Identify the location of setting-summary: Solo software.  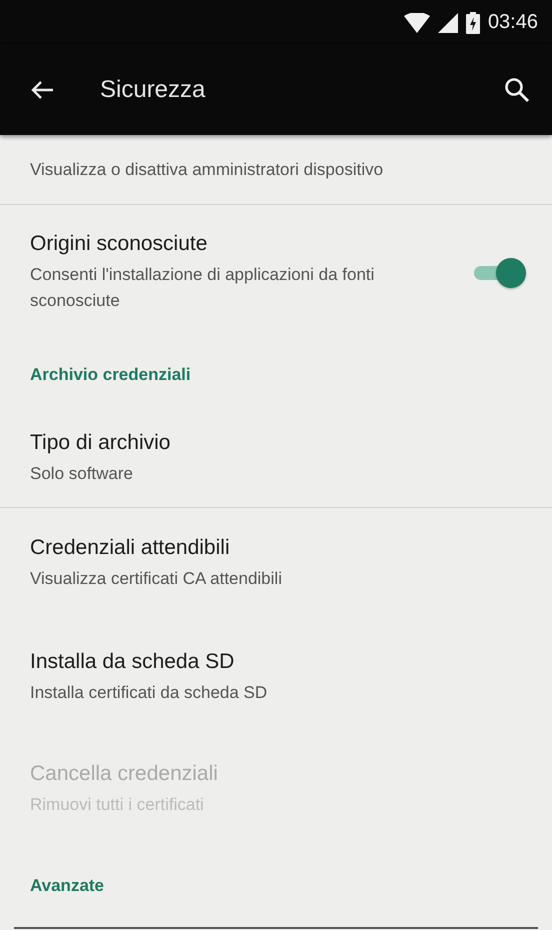
(82, 473).